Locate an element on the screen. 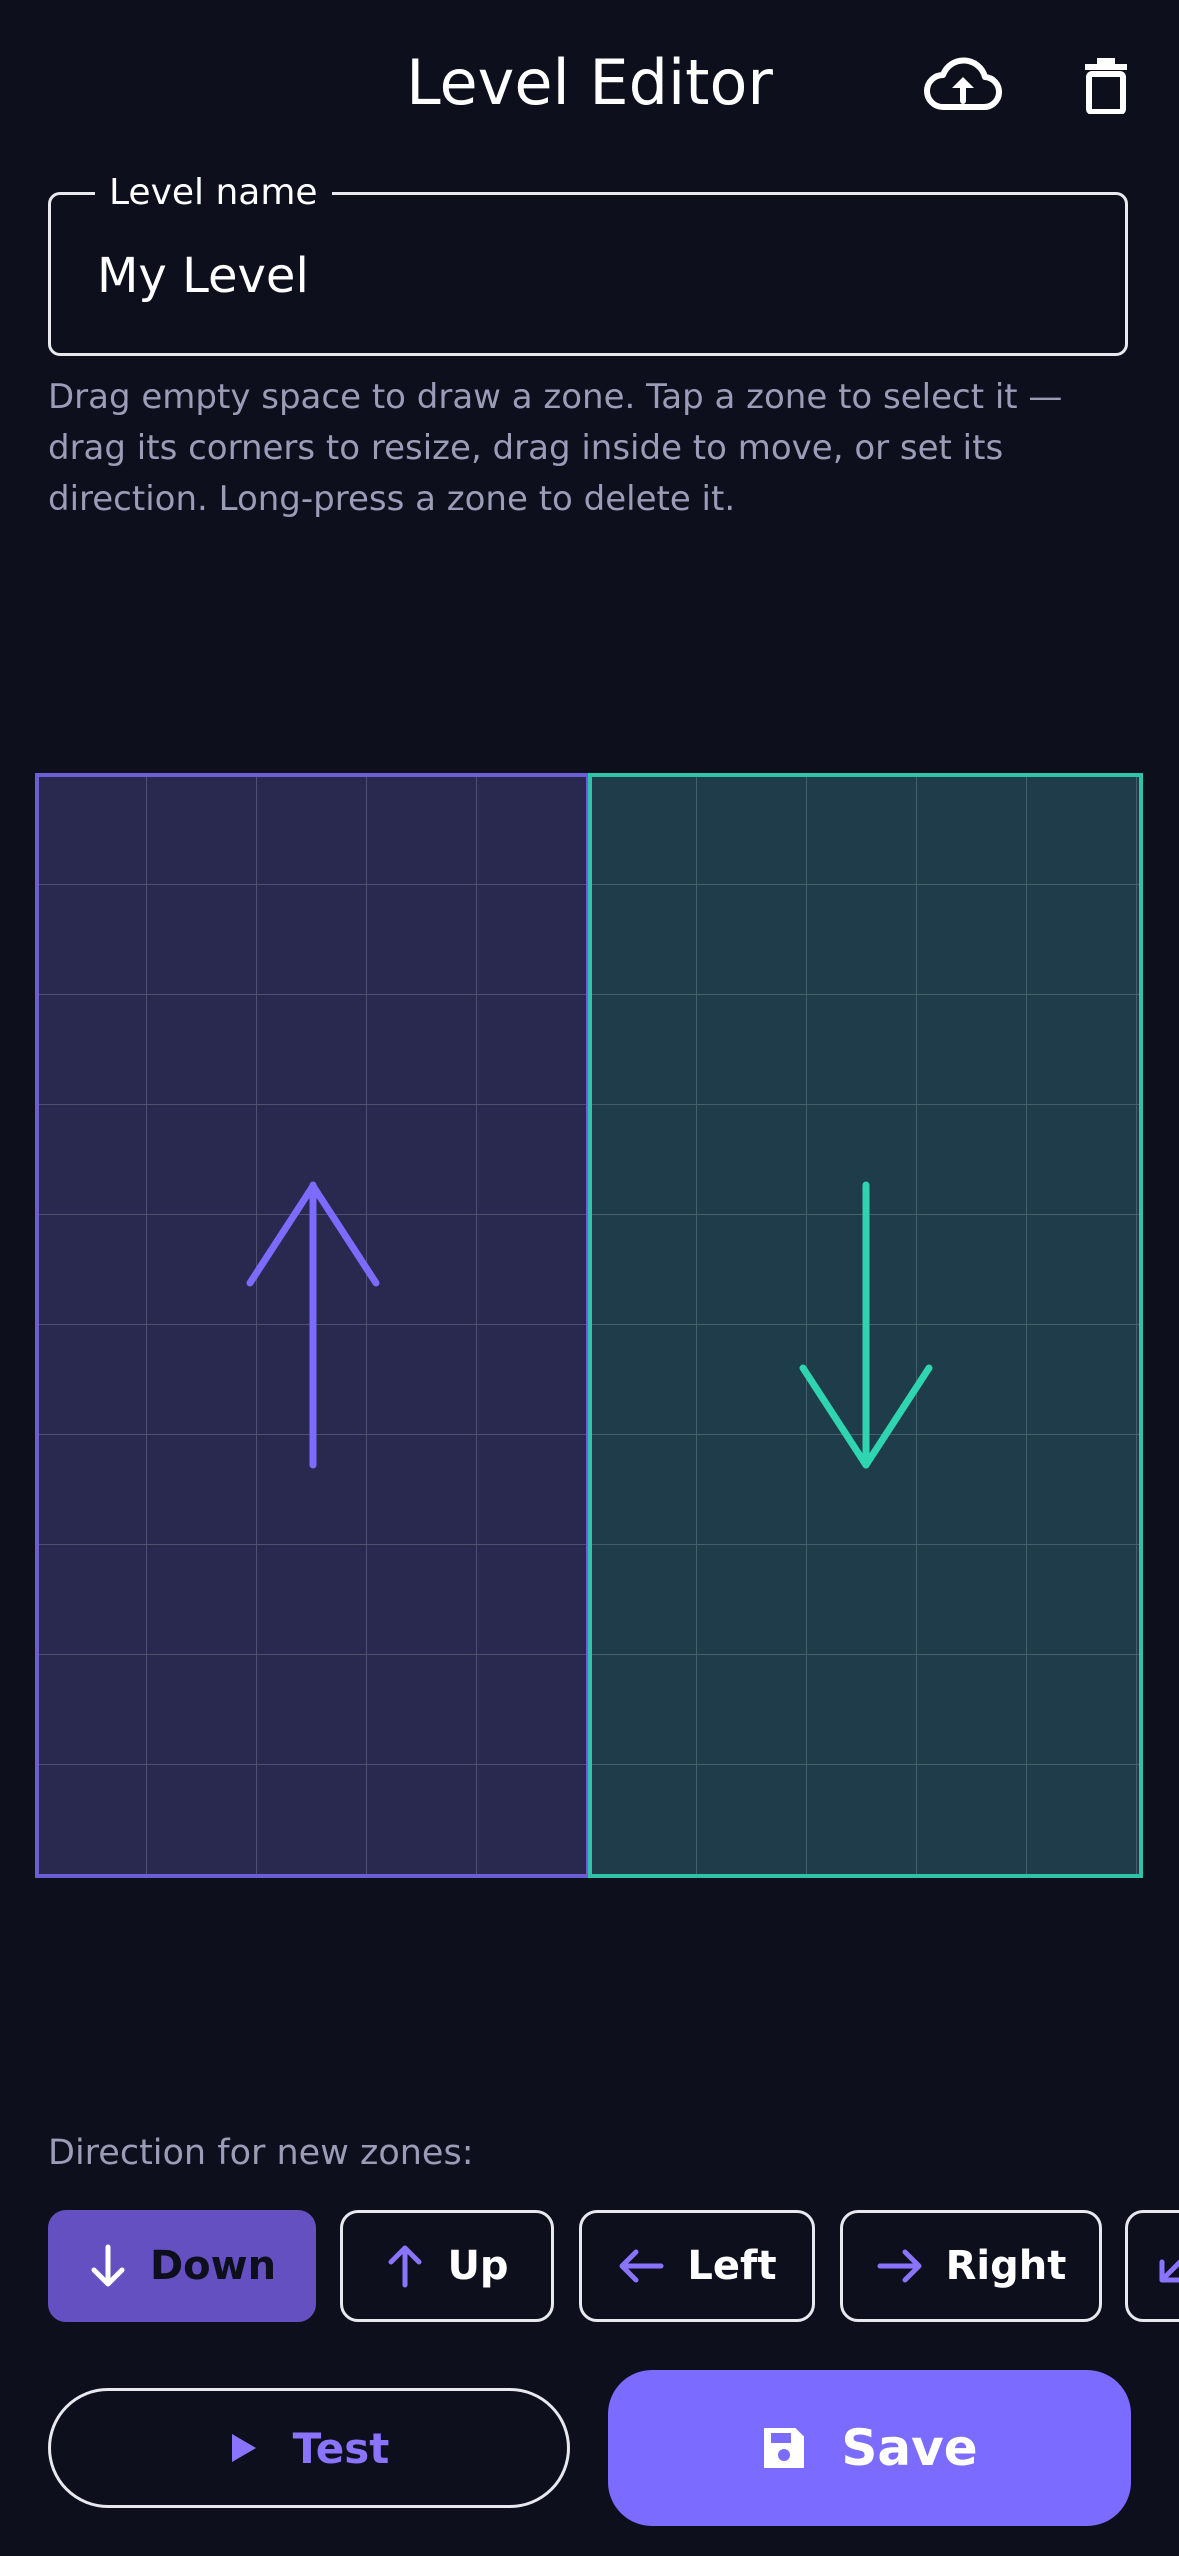 The width and height of the screenshot is (1179, 2556). arrow-right-icon is located at coordinates (900, 2266).